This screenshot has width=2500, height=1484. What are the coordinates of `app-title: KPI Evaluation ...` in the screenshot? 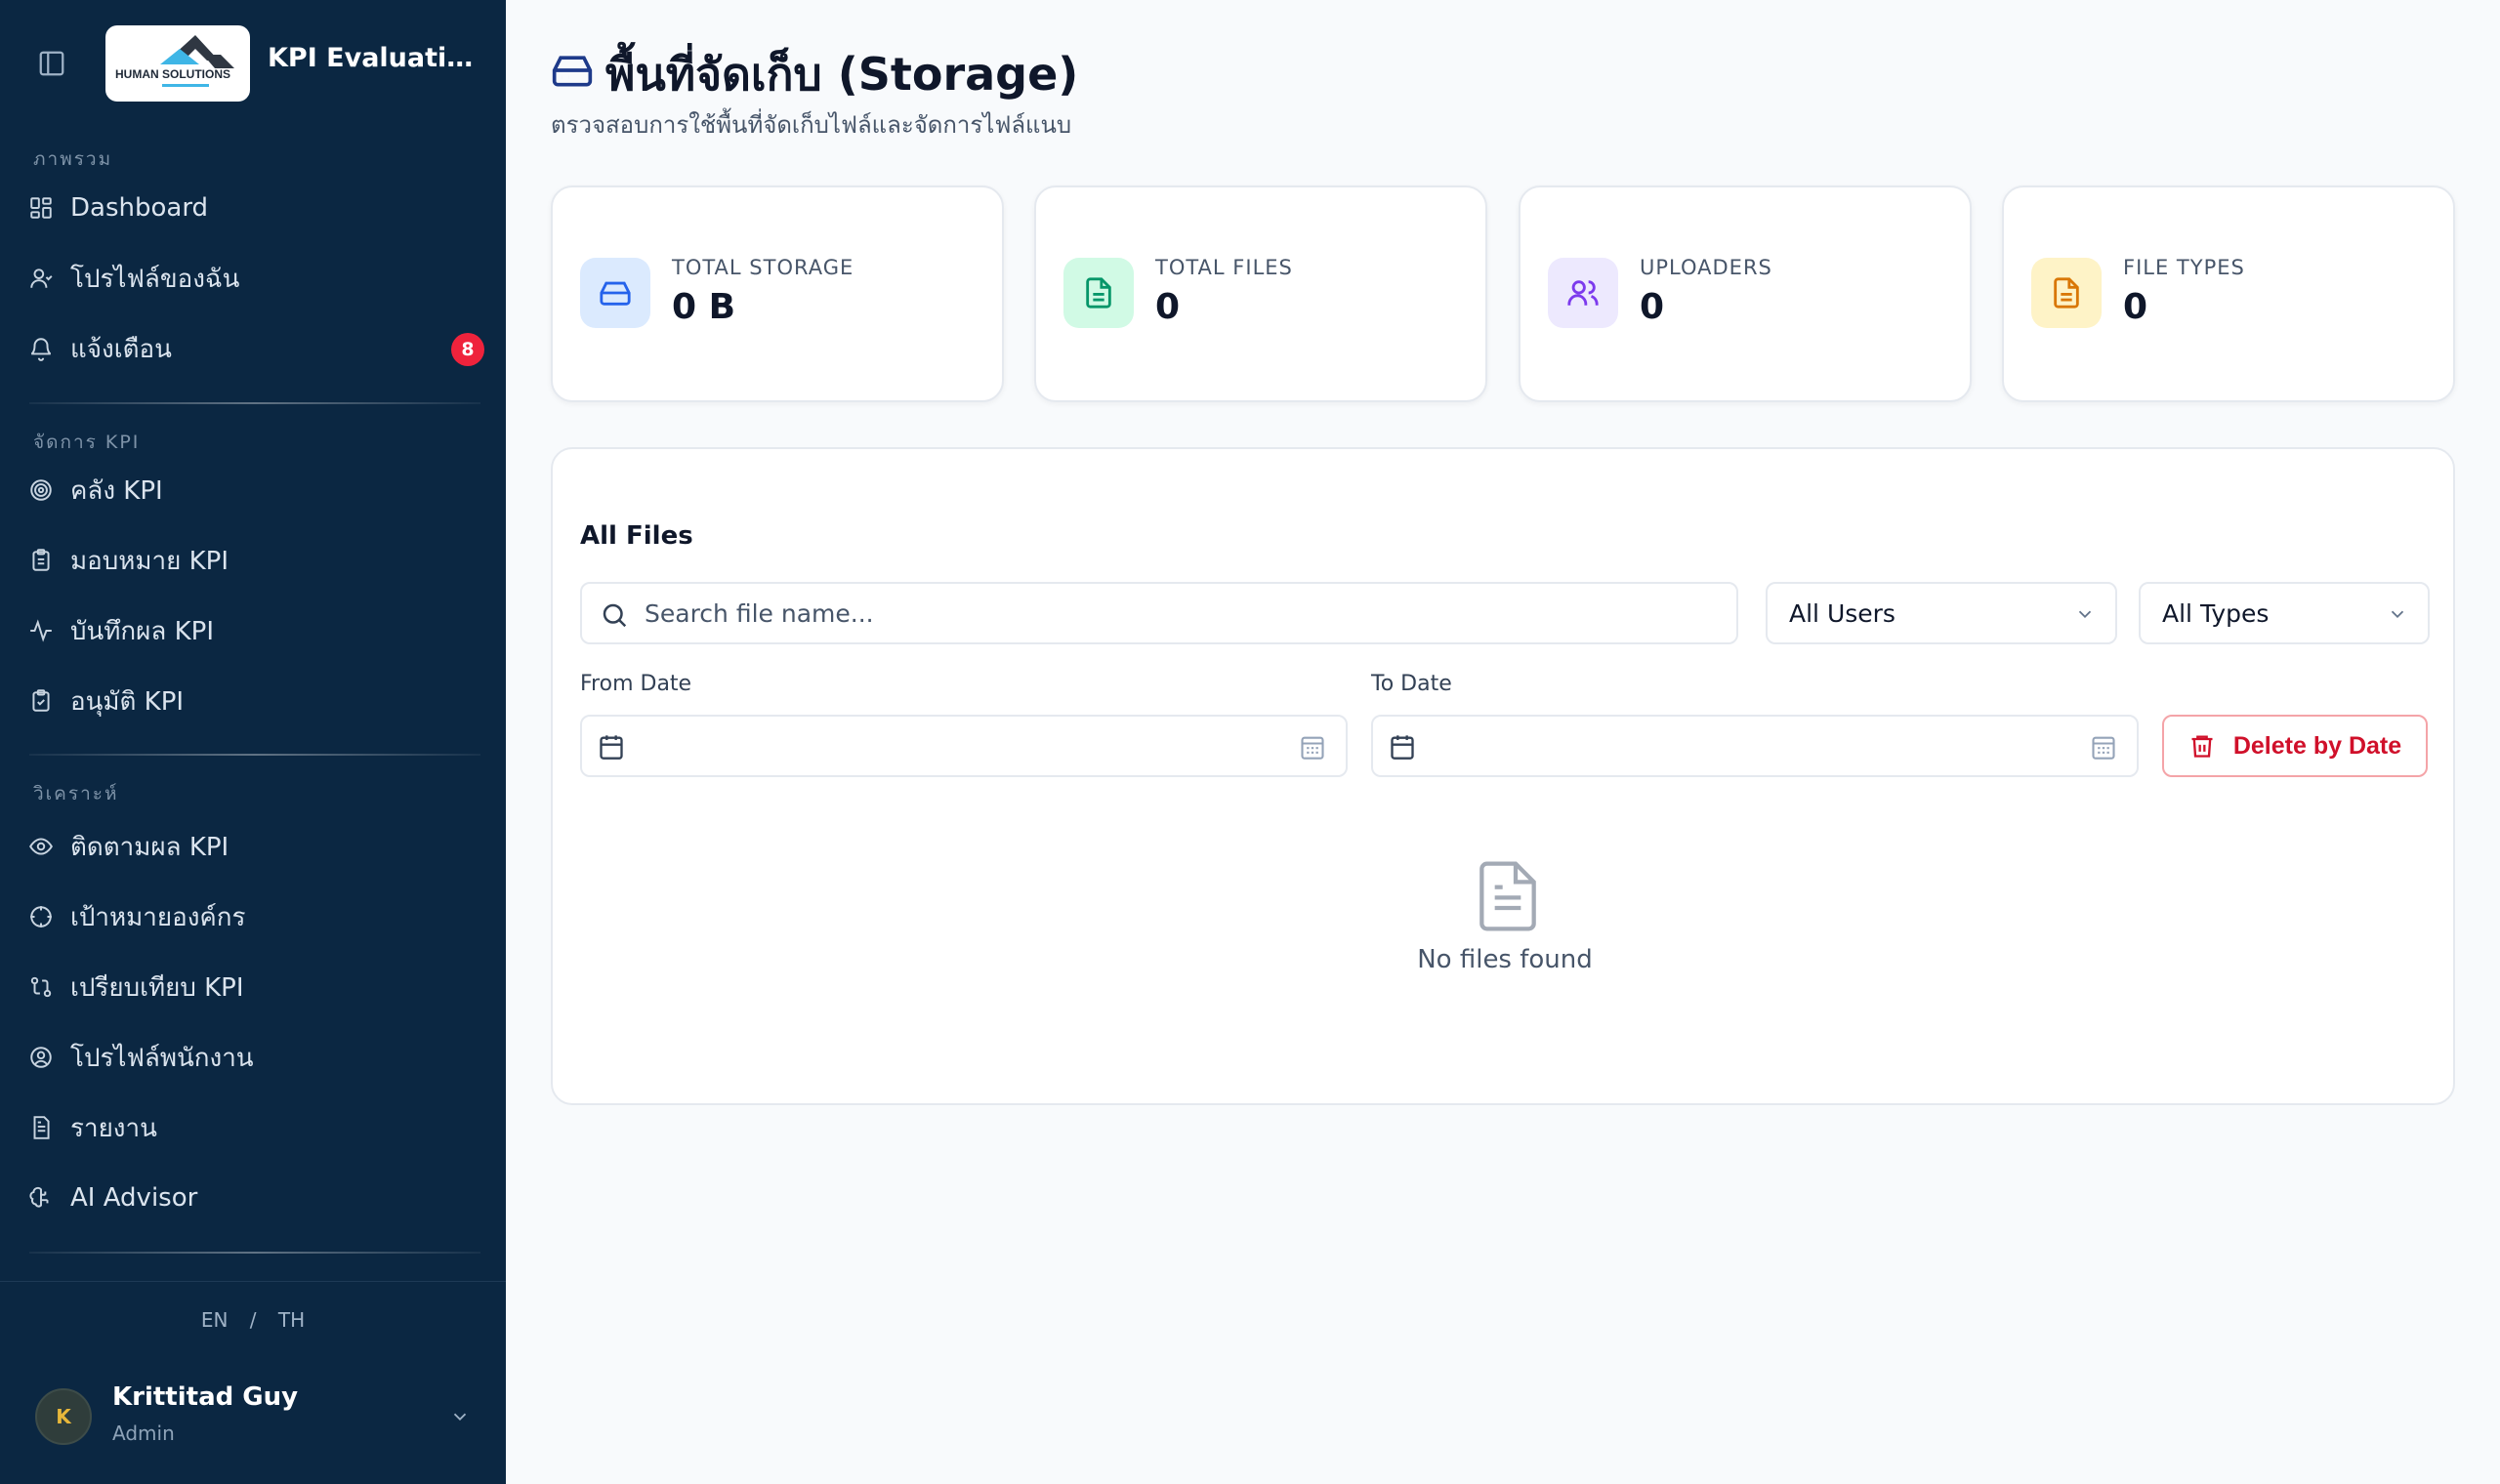 It's located at (378, 58).